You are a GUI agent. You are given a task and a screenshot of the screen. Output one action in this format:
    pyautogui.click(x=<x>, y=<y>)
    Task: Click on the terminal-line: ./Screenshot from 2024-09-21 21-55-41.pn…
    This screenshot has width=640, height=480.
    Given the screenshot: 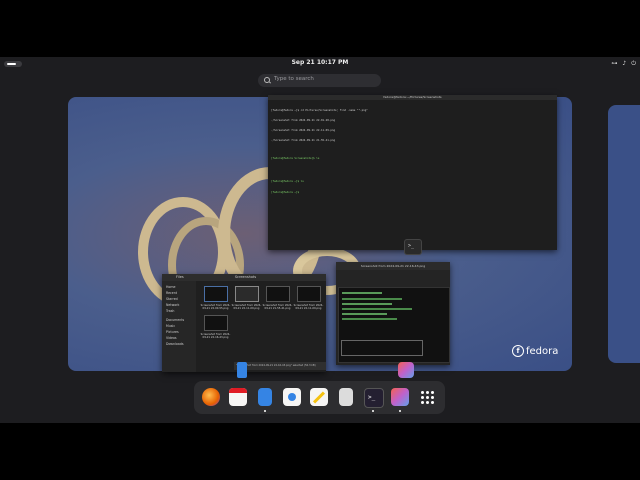 What is the action you would take?
    pyautogui.click(x=303, y=141)
    